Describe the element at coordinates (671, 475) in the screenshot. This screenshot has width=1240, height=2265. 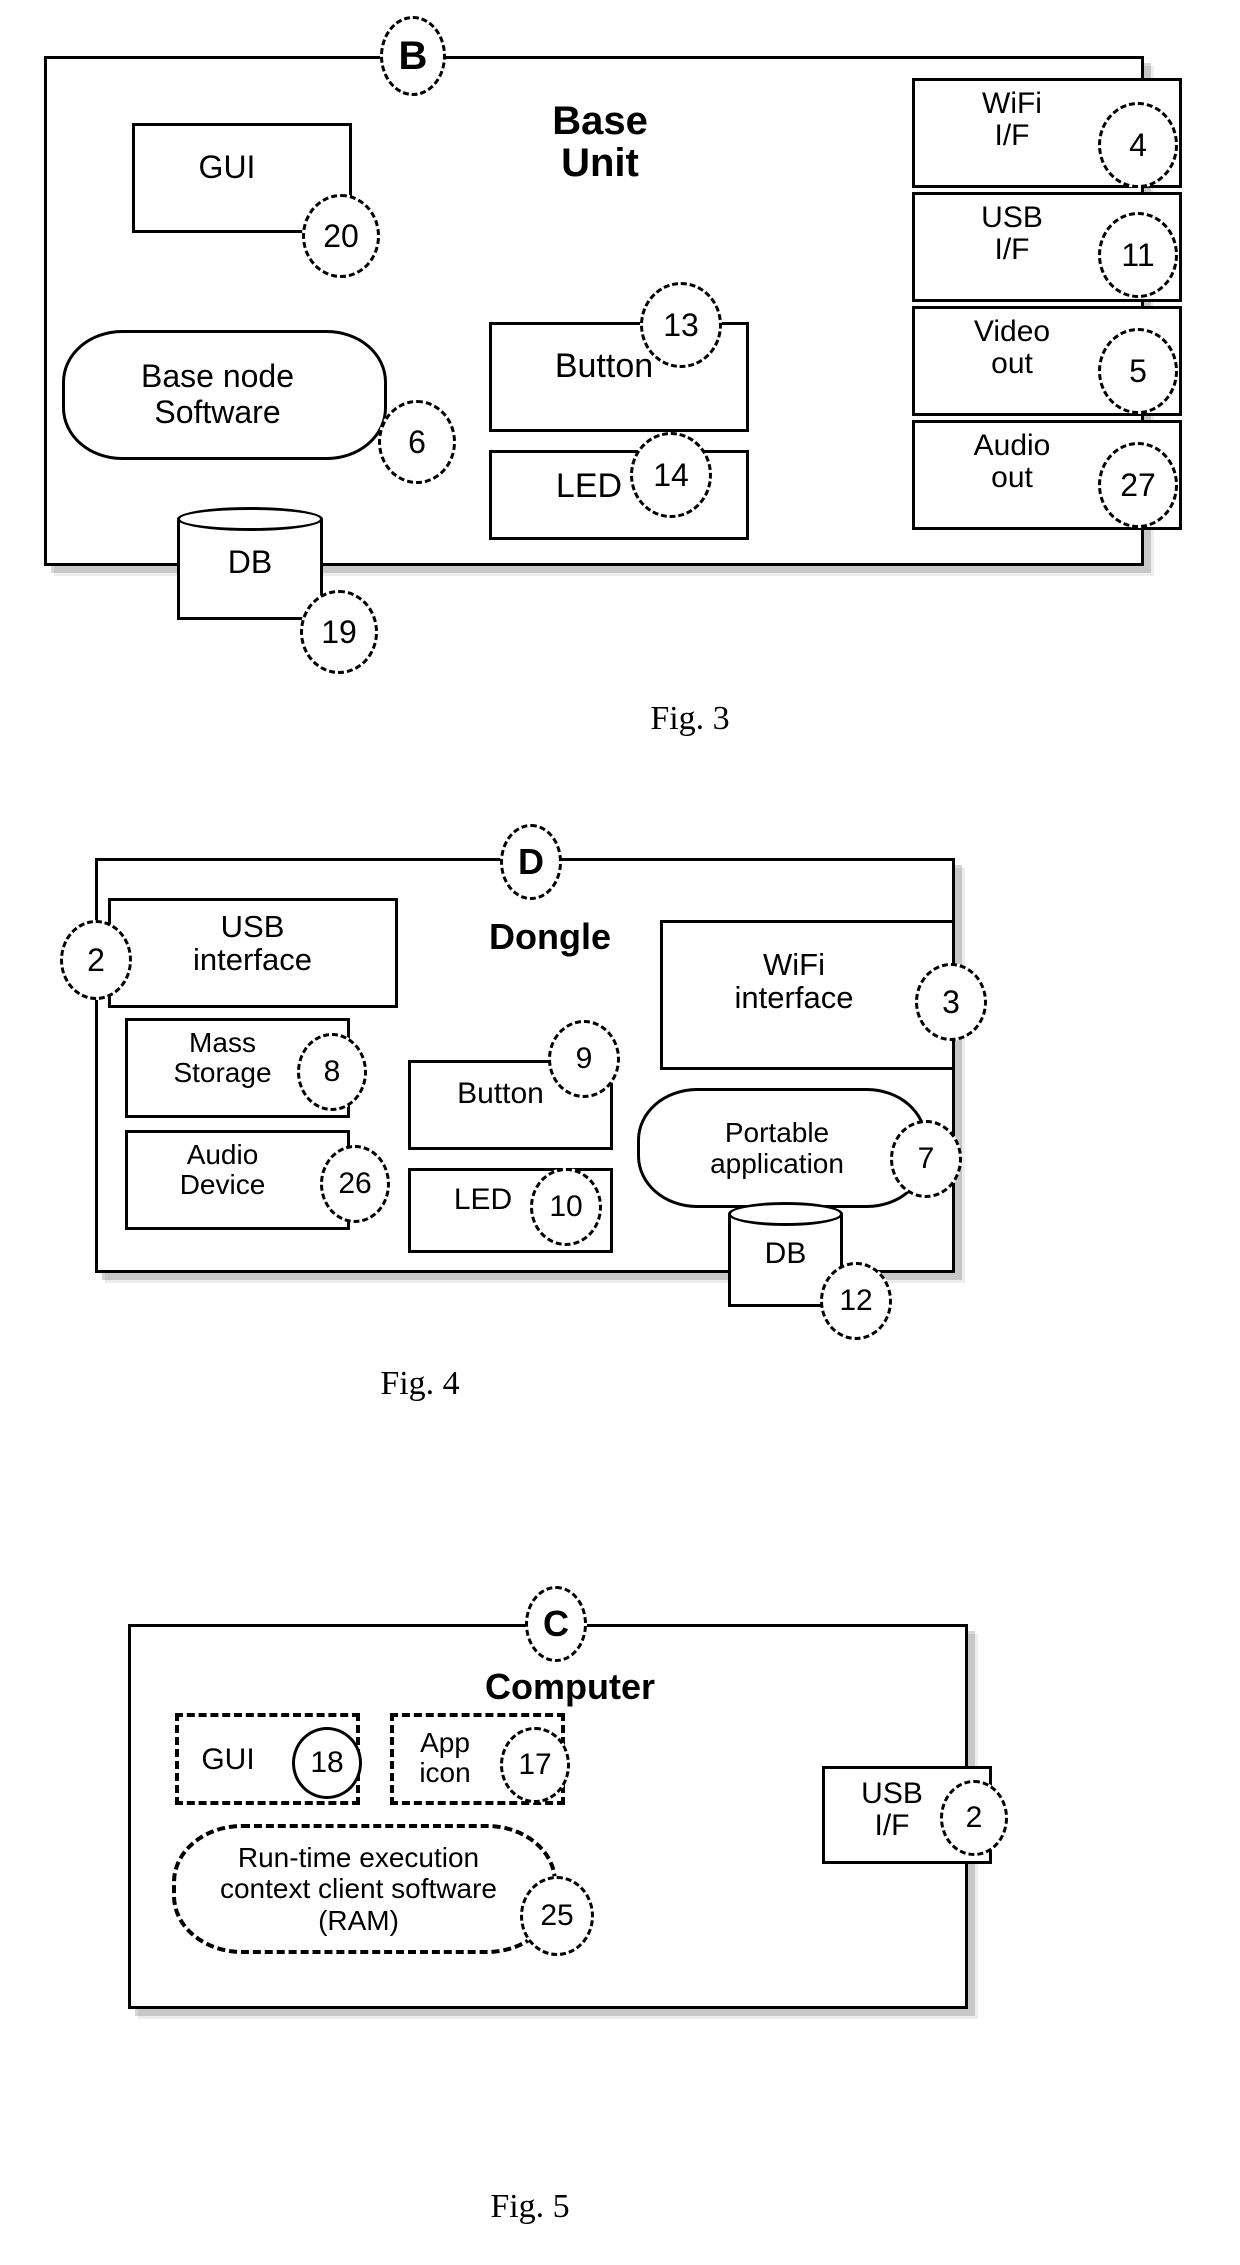
I see `ref-bubble-14: 14` at that location.